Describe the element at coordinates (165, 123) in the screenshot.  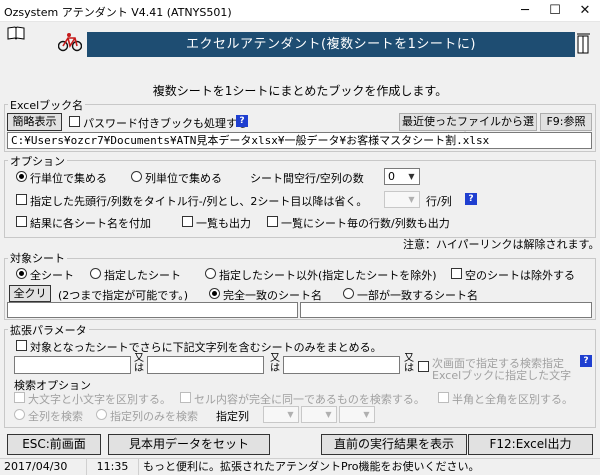
I see `password-book-label: パスワード付きブックも処理する` at that location.